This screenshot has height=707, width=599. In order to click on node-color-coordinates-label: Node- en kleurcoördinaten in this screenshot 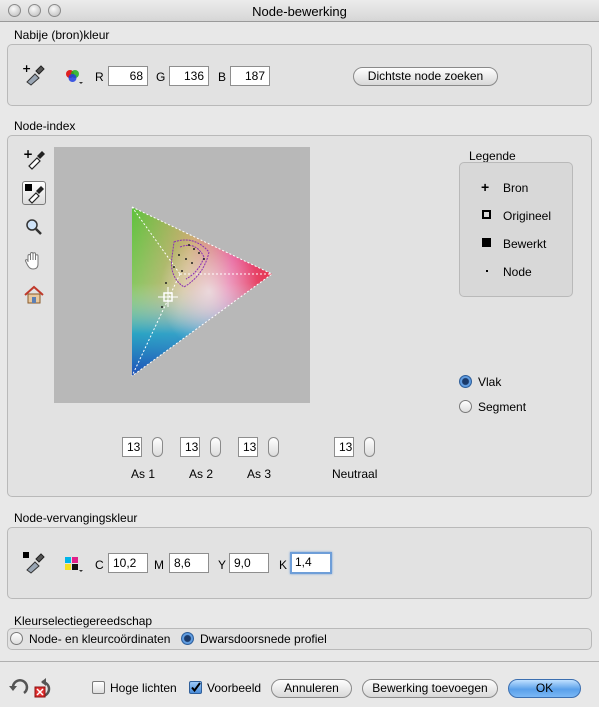, I will do `click(100, 639)`.